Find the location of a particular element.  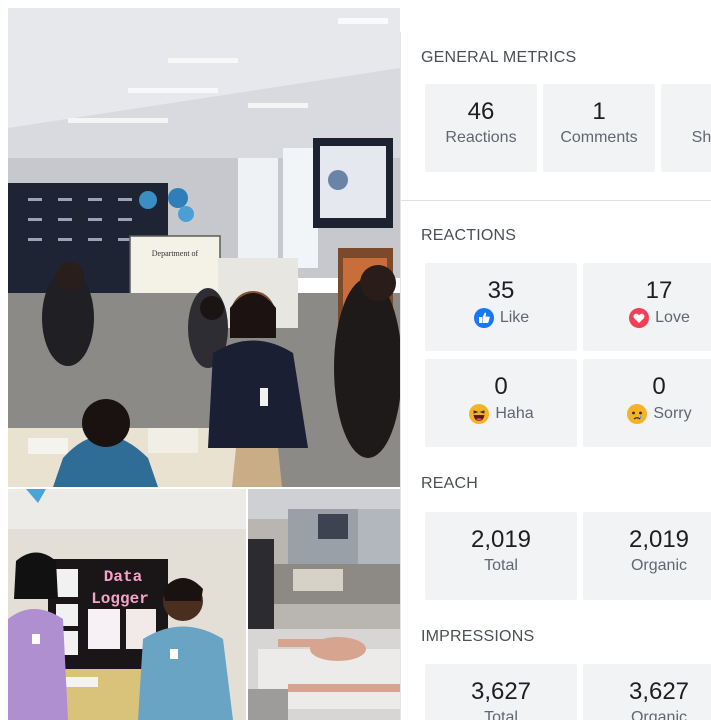

reach-total-label: Total is located at coordinates (501, 565).